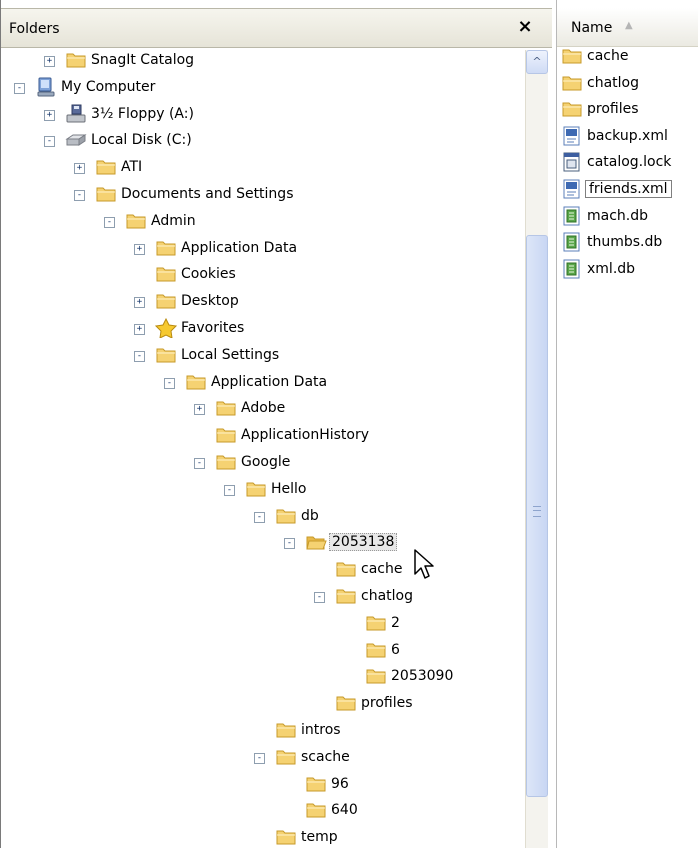 The image size is (698, 848). Describe the element at coordinates (261, 223) in the screenshot. I see `tree-item: - Admin` at that location.